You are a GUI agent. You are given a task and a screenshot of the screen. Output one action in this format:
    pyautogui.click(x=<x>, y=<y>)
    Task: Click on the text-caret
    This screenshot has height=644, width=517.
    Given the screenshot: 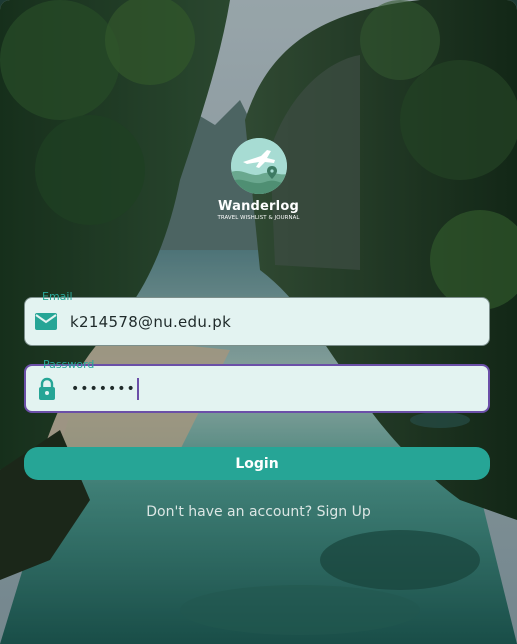 What is the action you would take?
    pyautogui.click(x=137, y=388)
    